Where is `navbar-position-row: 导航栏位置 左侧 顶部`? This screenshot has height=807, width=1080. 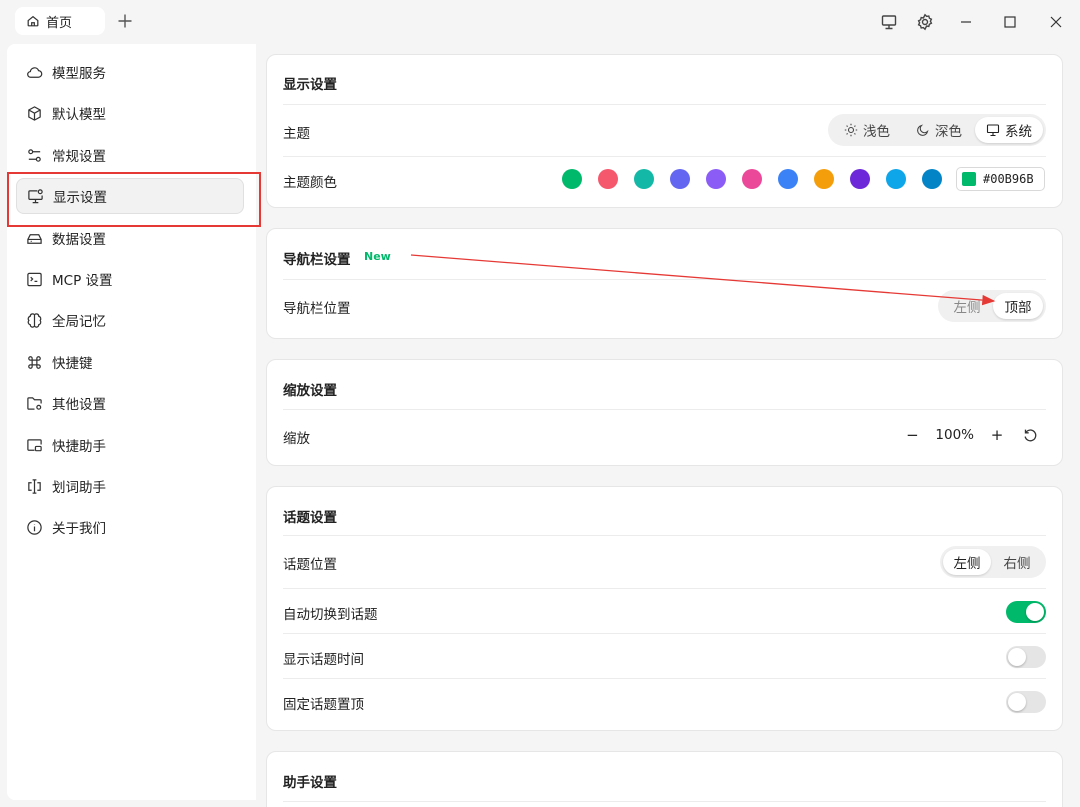 navbar-position-row: 导航栏位置 左侧 顶部 is located at coordinates (664, 309).